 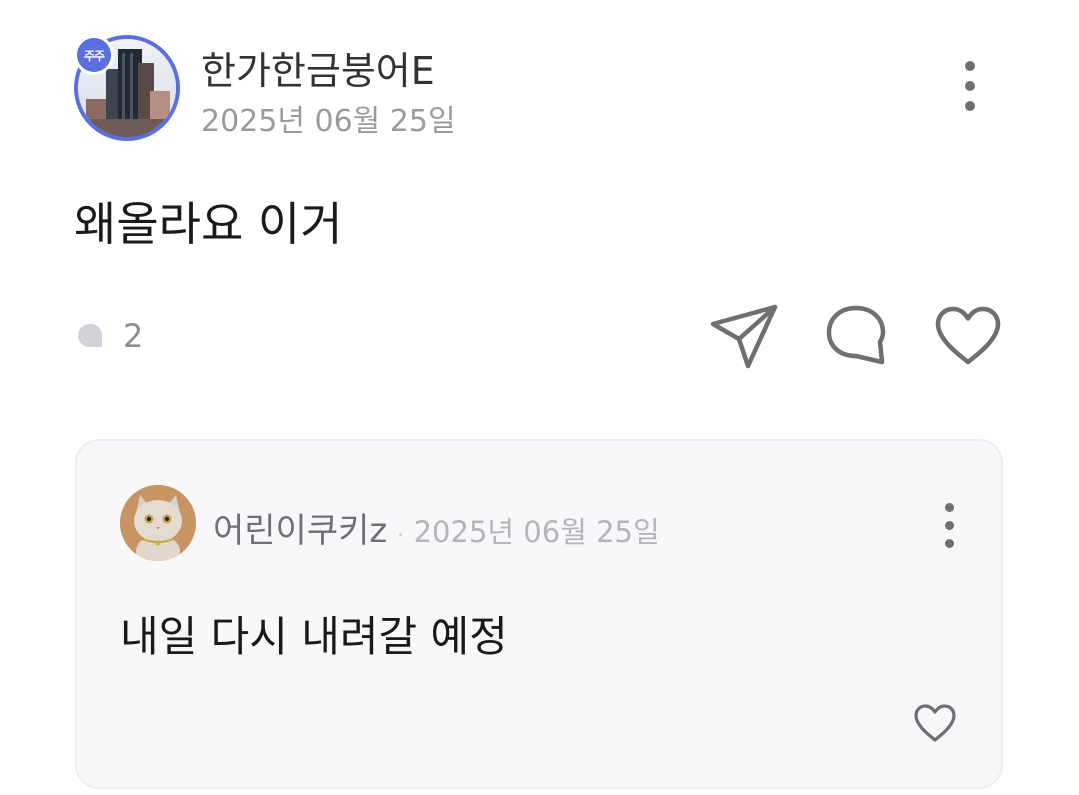 I want to click on comment-button, so click(x=856, y=336).